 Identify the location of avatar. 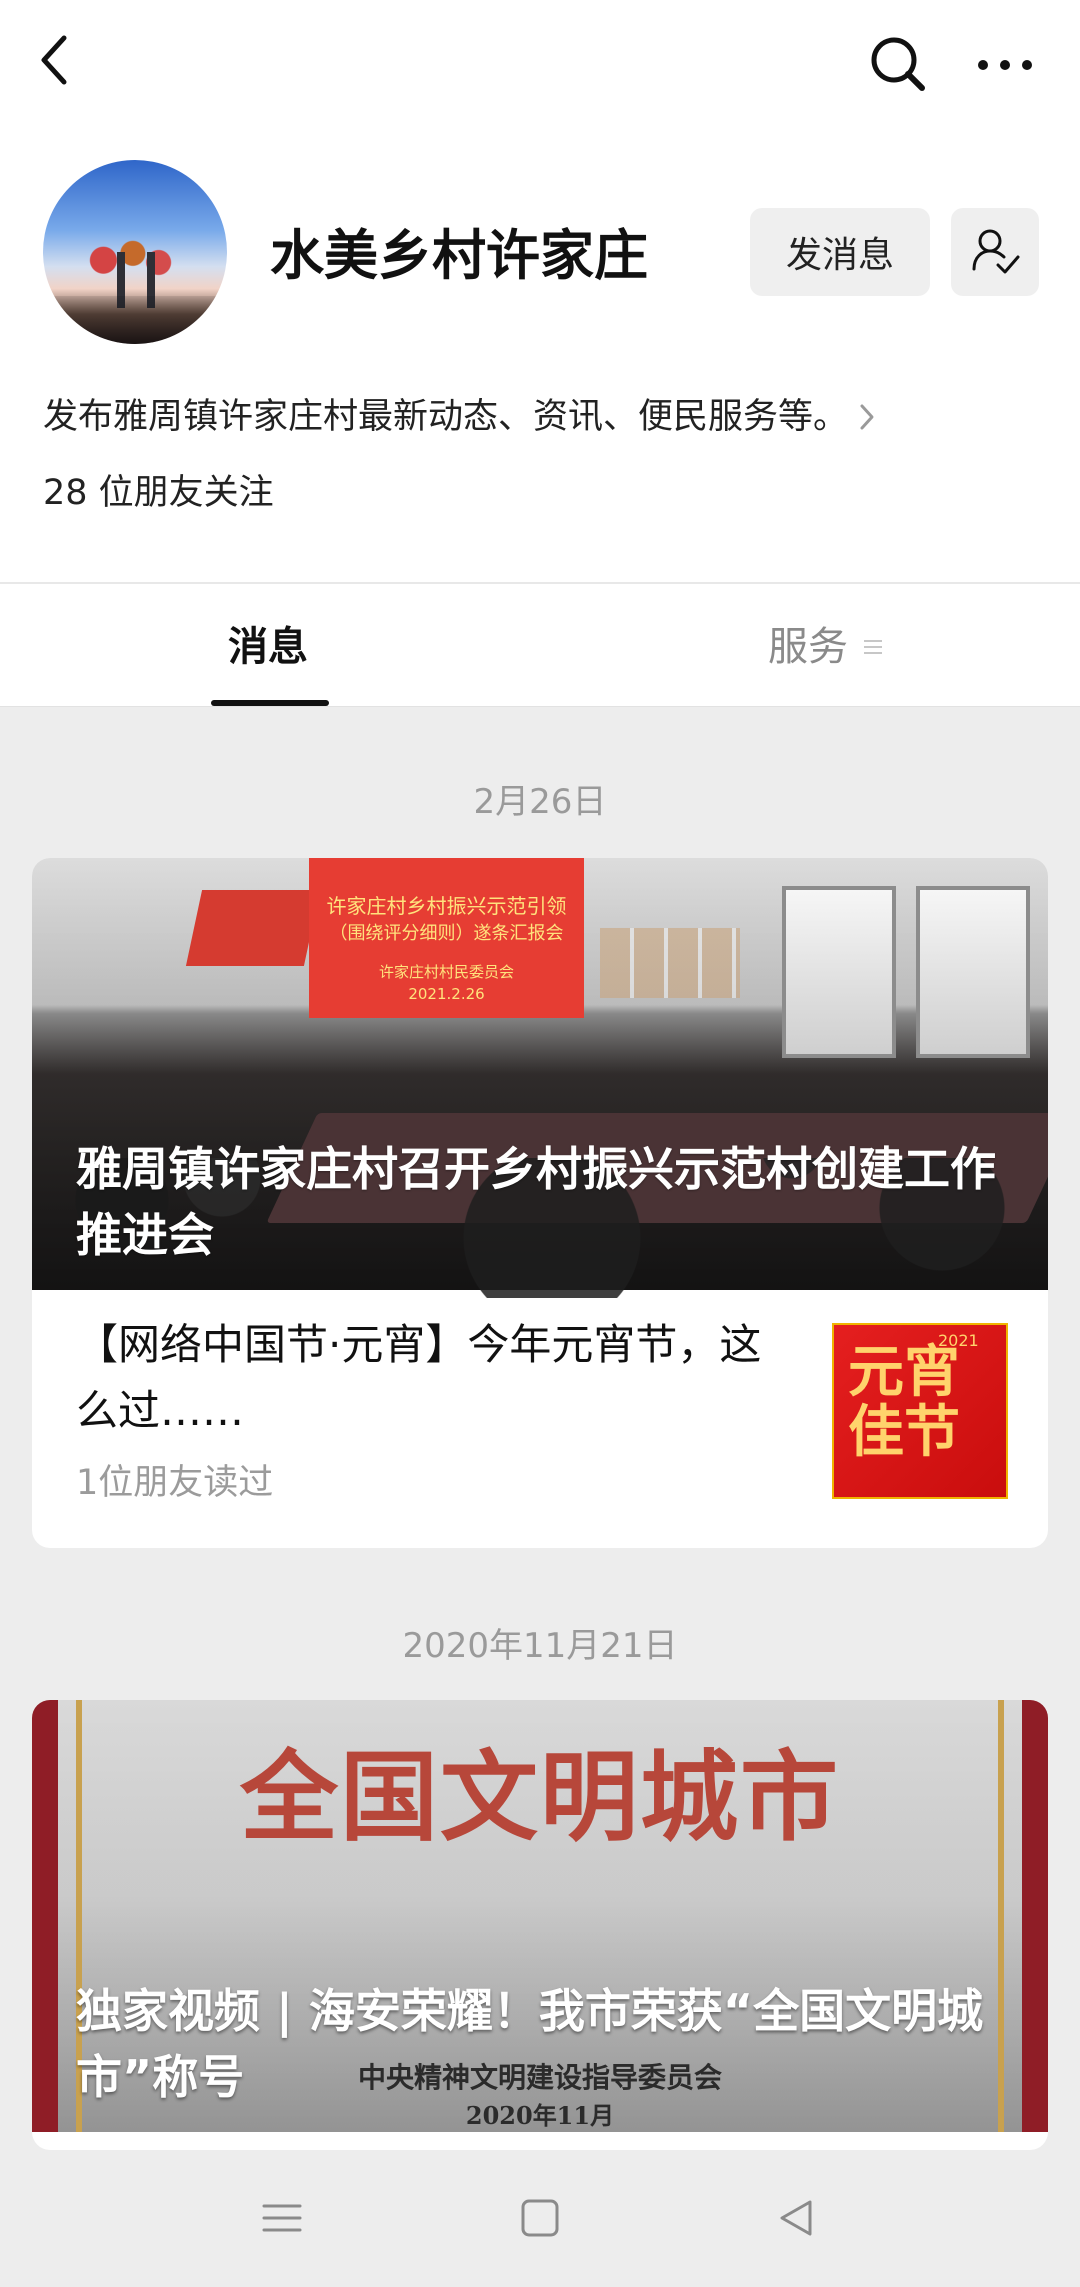
(135, 252).